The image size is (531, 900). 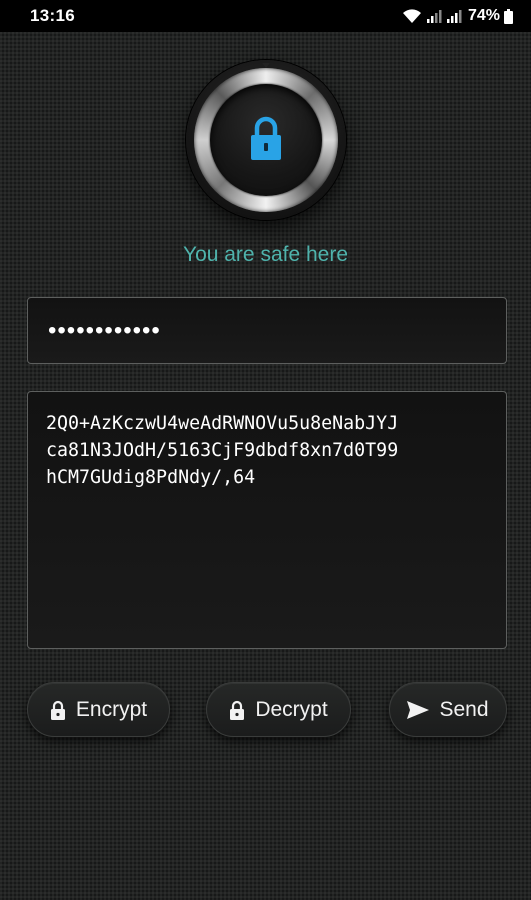 I want to click on battery-percent: 74%, so click(x=483, y=15).